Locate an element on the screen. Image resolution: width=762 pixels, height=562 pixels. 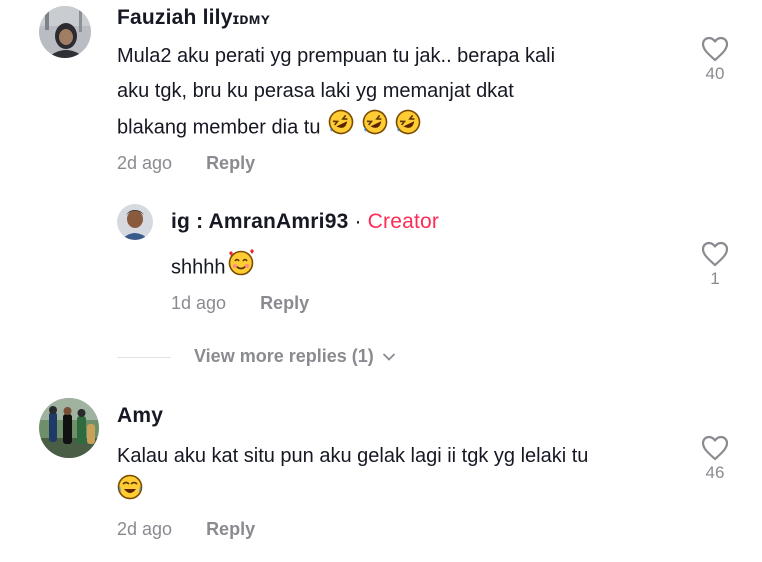
comment-text: shhhh is located at coordinates (213, 268).